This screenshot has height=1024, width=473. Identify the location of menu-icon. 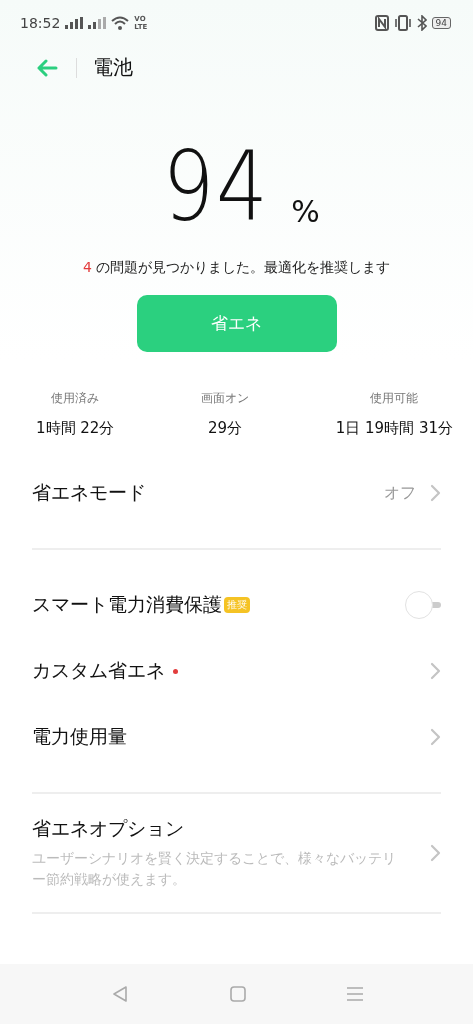
(354, 994).